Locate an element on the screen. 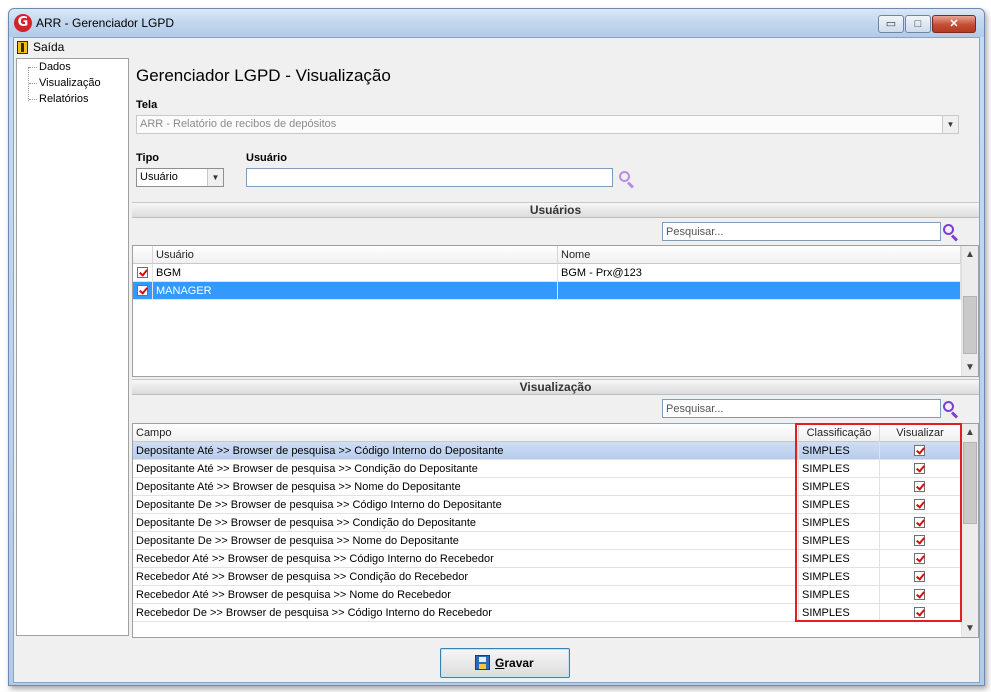  view-column-classification: Classificação is located at coordinates (839, 433).